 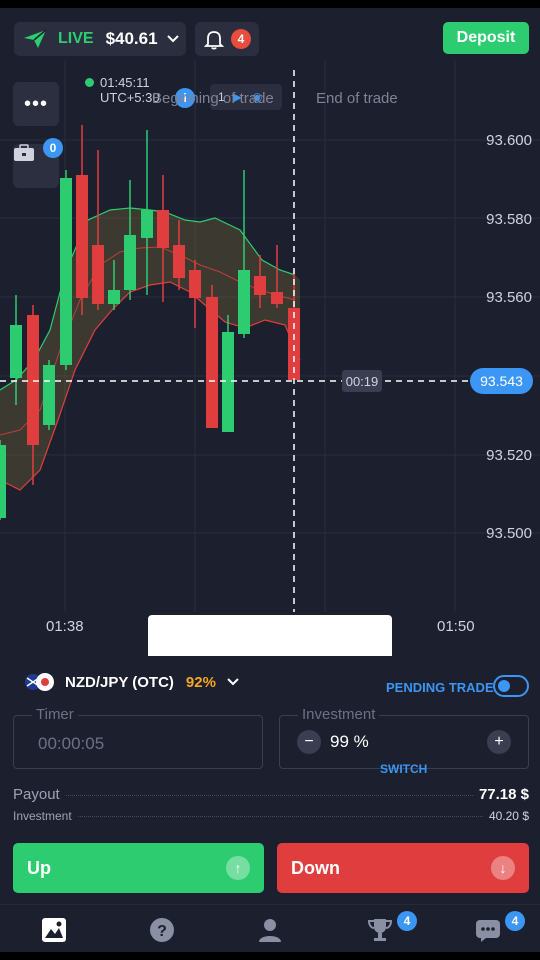 I want to click on currency-flags-icon, so click(x=40, y=682).